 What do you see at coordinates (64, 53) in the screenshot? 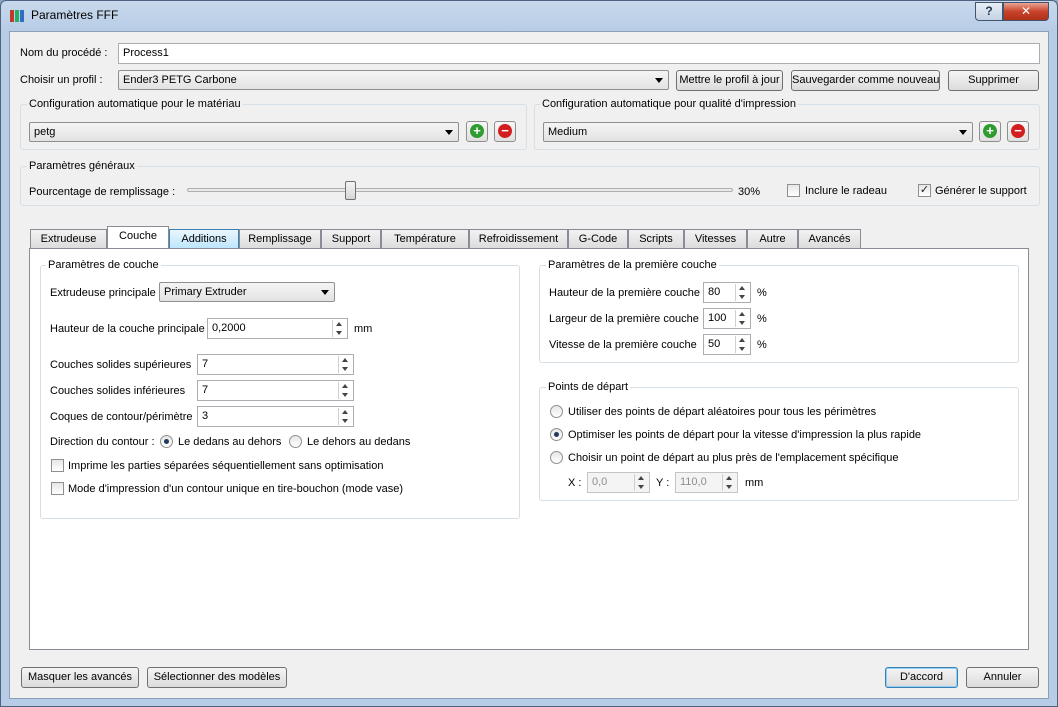
I see `process-name-label: Nom du procédé :` at bounding box center [64, 53].